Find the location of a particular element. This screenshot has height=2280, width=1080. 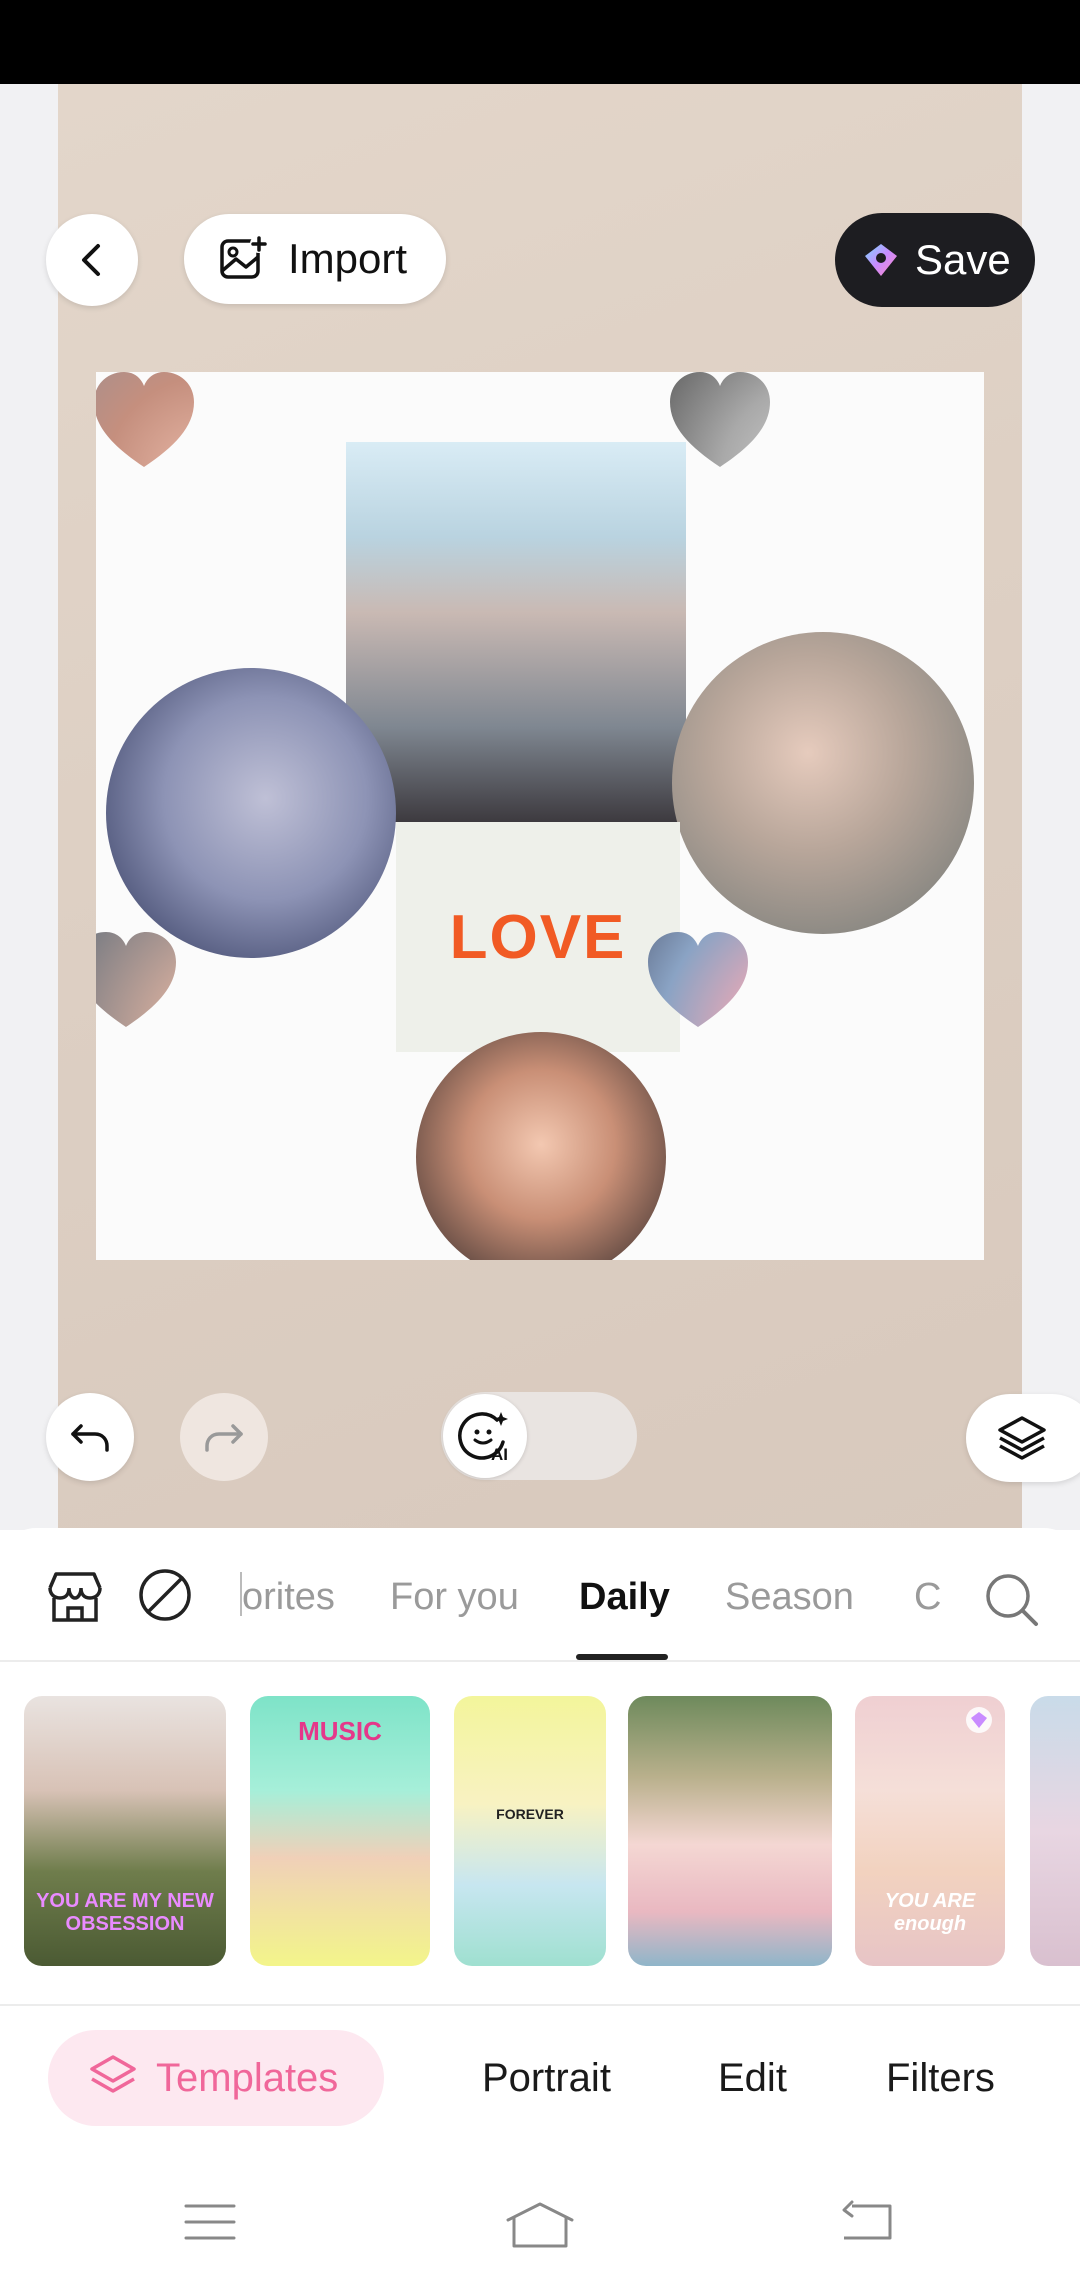

template-caption: YOU ARE MY NEW OBSESSION is located at coordinates (125, 1912).